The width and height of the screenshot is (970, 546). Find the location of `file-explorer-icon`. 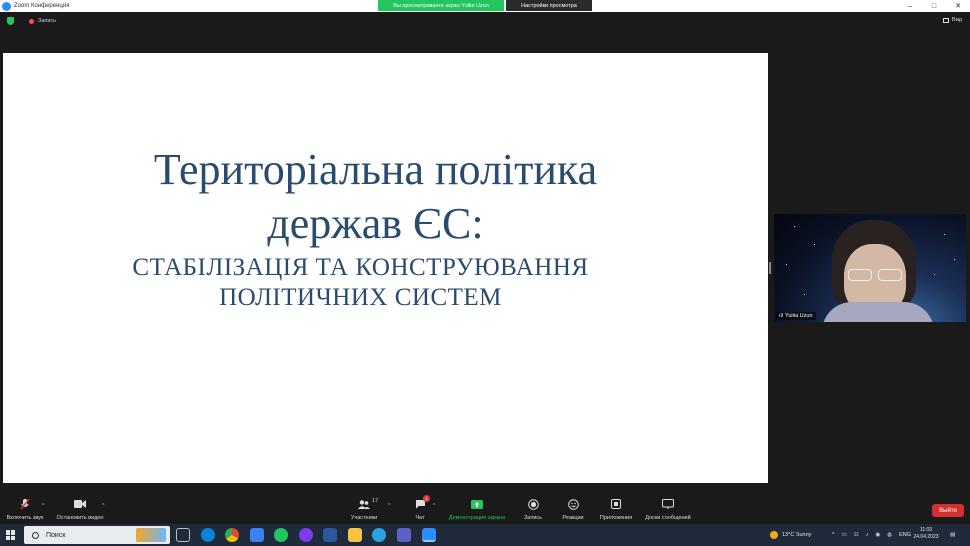

file-explorer-icon is located at coordinates (355, 535).